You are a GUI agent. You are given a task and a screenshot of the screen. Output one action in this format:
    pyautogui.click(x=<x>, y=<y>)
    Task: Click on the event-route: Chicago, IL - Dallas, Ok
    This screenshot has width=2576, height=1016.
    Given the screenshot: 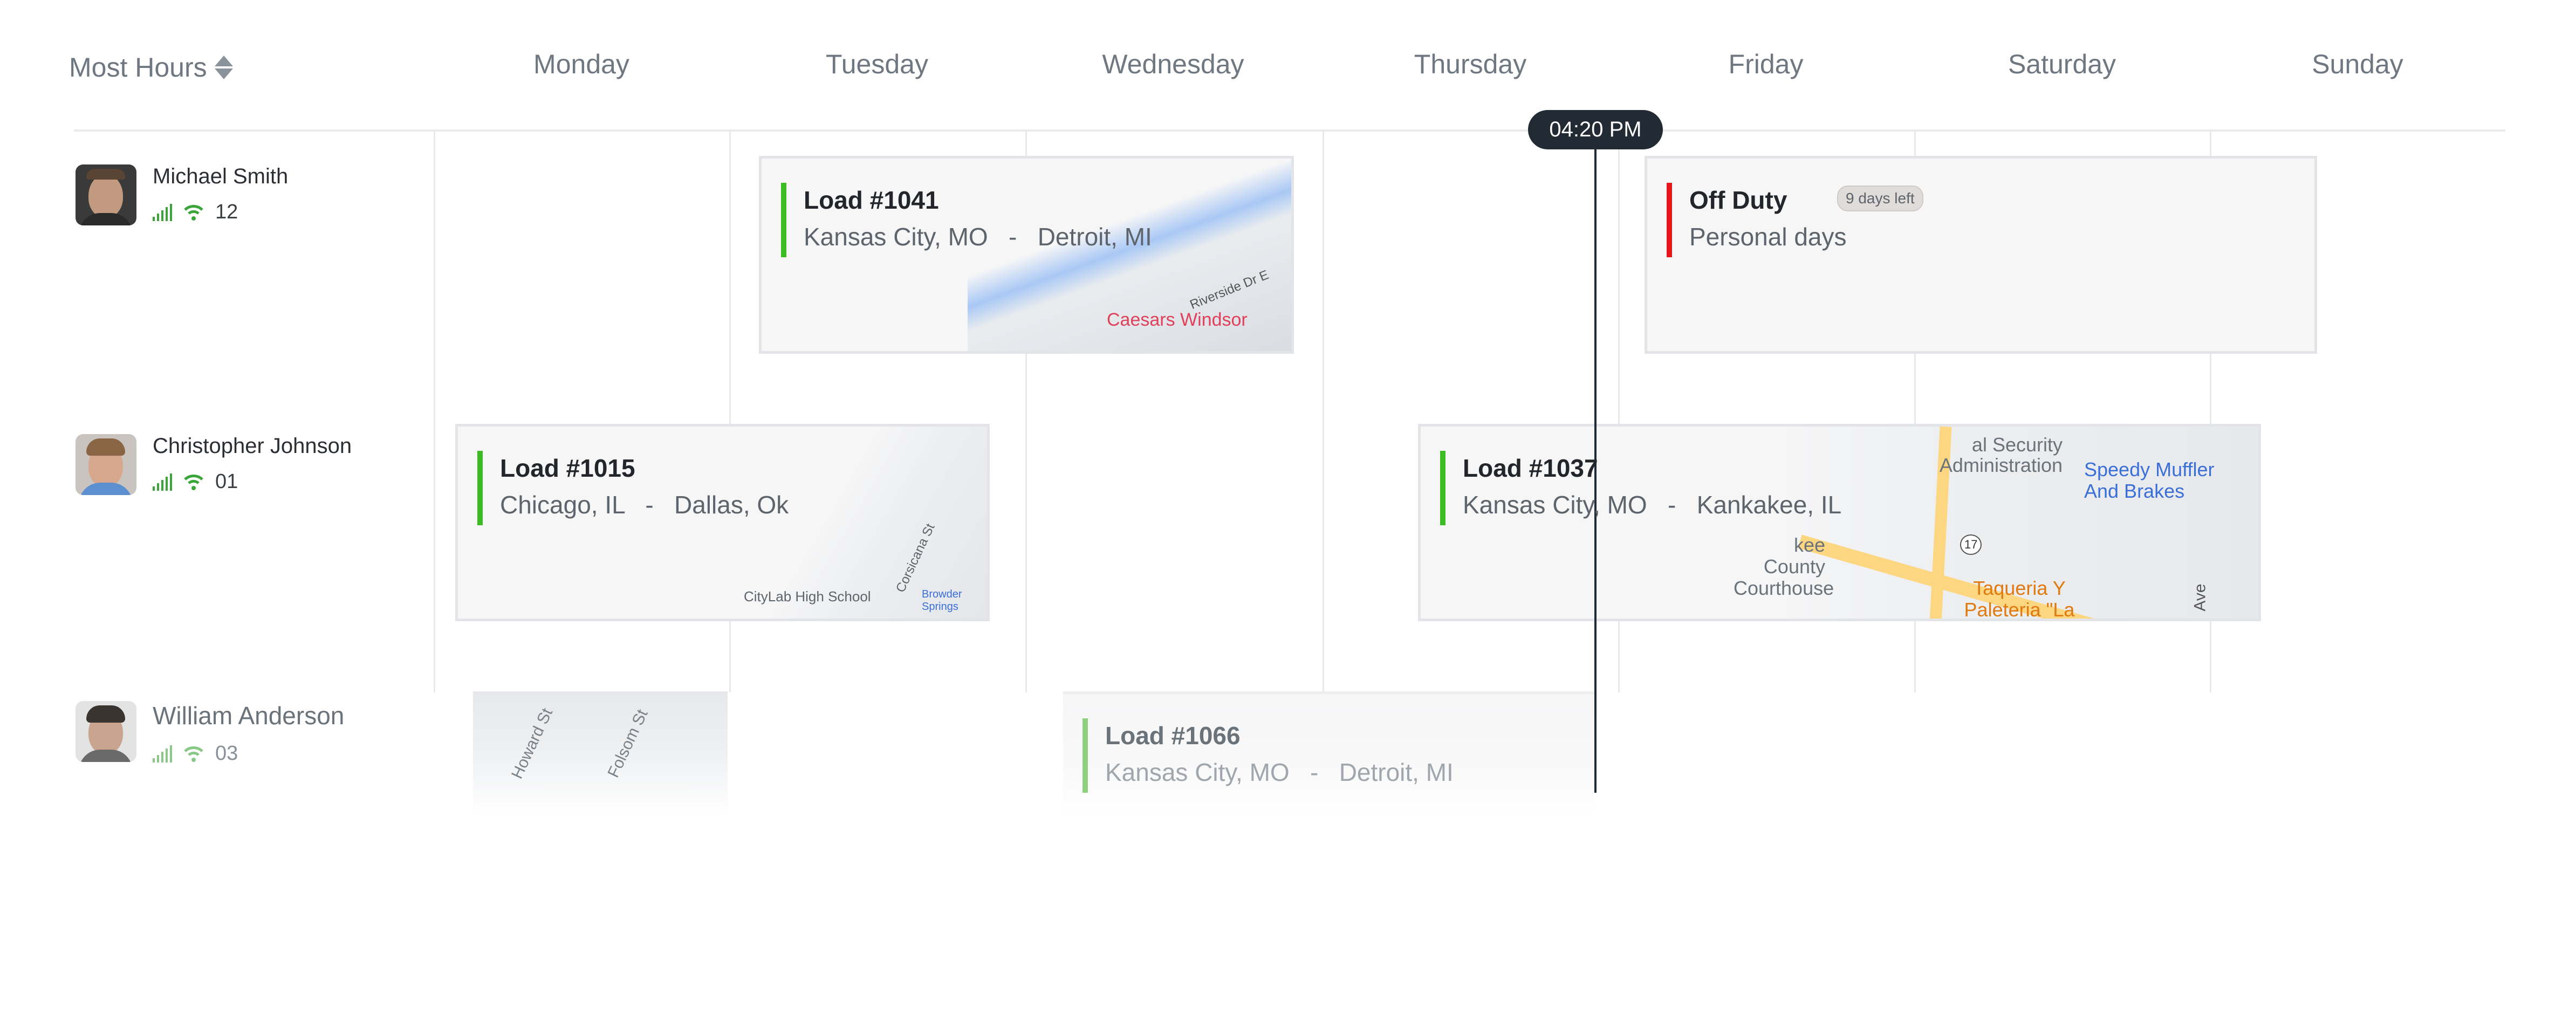 What is the action you would take?
    pyautogui.click(x=644, y=505)
    